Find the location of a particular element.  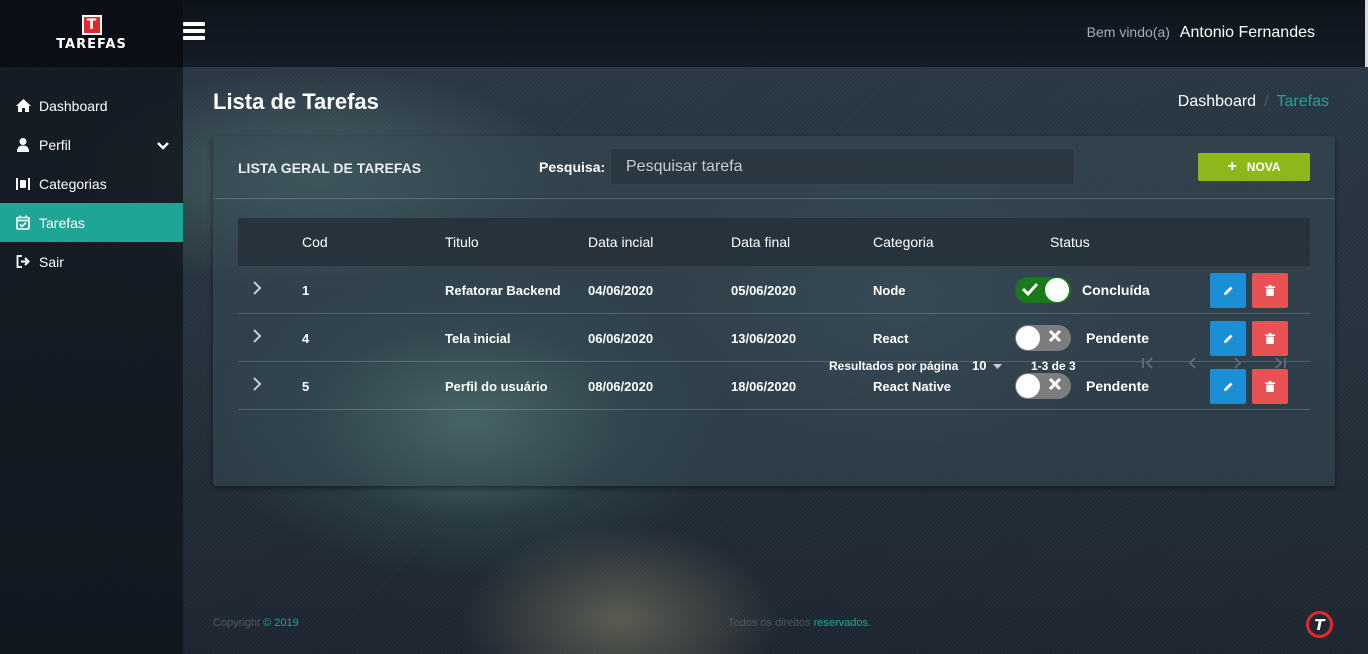

home-icon is located at coordinates (23, 105).